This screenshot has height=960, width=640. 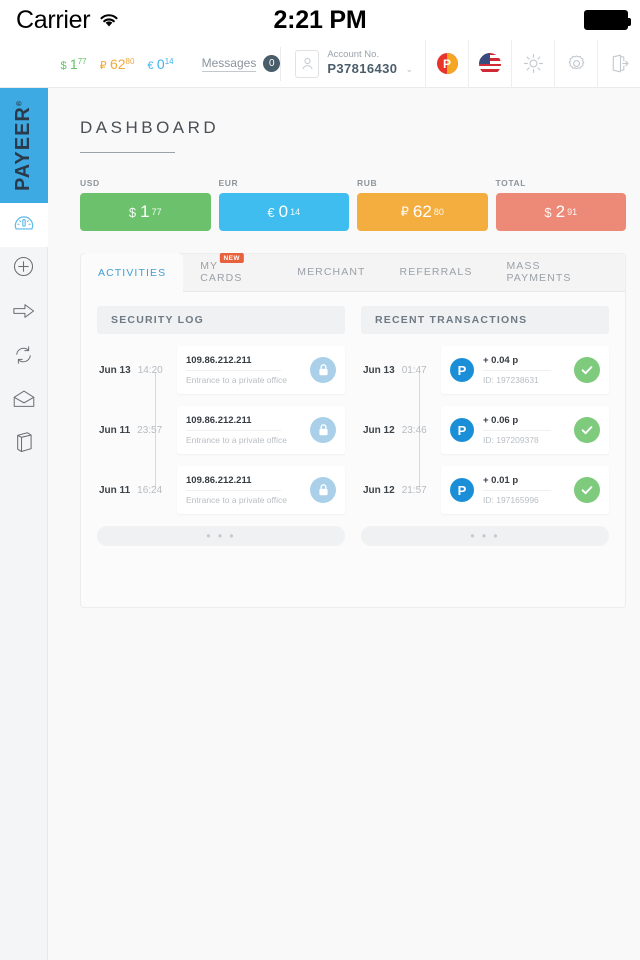 I want to click on account-selector: Account No. P37816430 ⌄, so click(x=353, y=63).